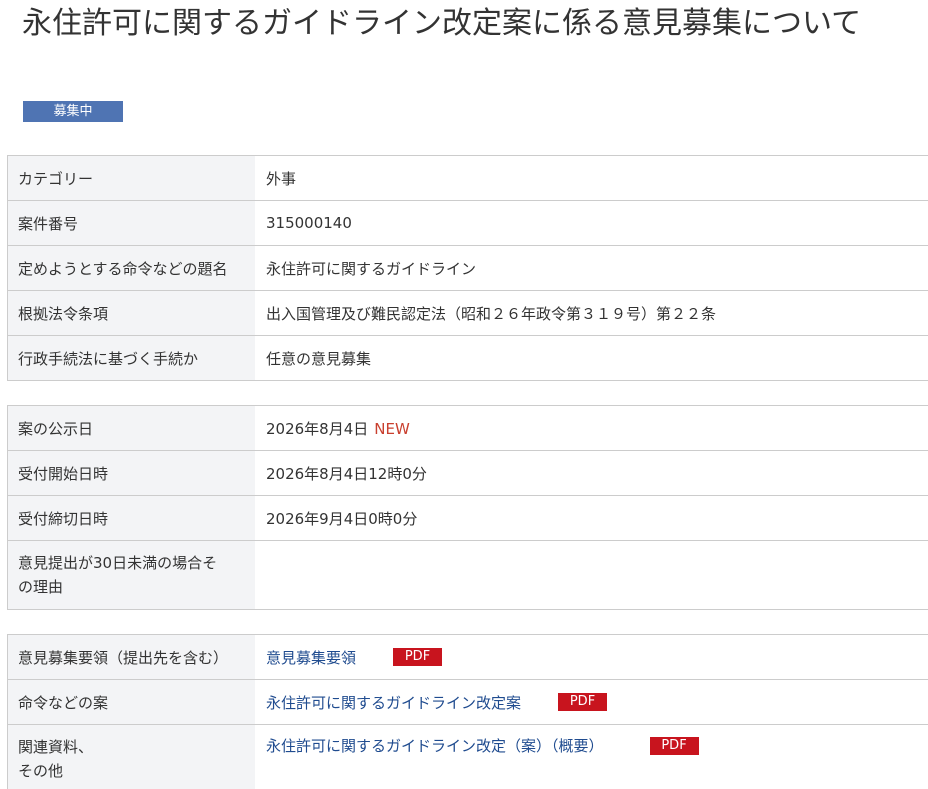 Image resolution: width=928 pixels, height=789 pixels. Describe the element at coordinates (591, 223) in the screenshot. I see `case-number-value: 315000140` at that location.